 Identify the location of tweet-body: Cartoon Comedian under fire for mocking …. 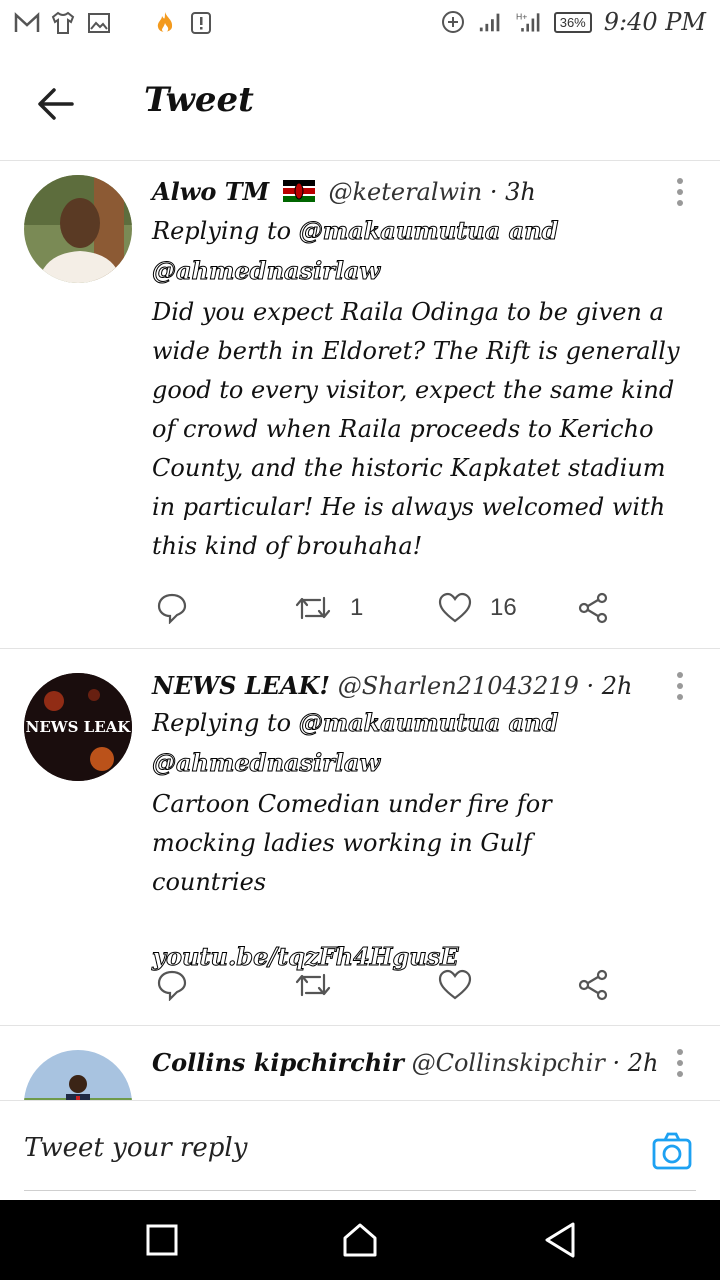
(352, 843).